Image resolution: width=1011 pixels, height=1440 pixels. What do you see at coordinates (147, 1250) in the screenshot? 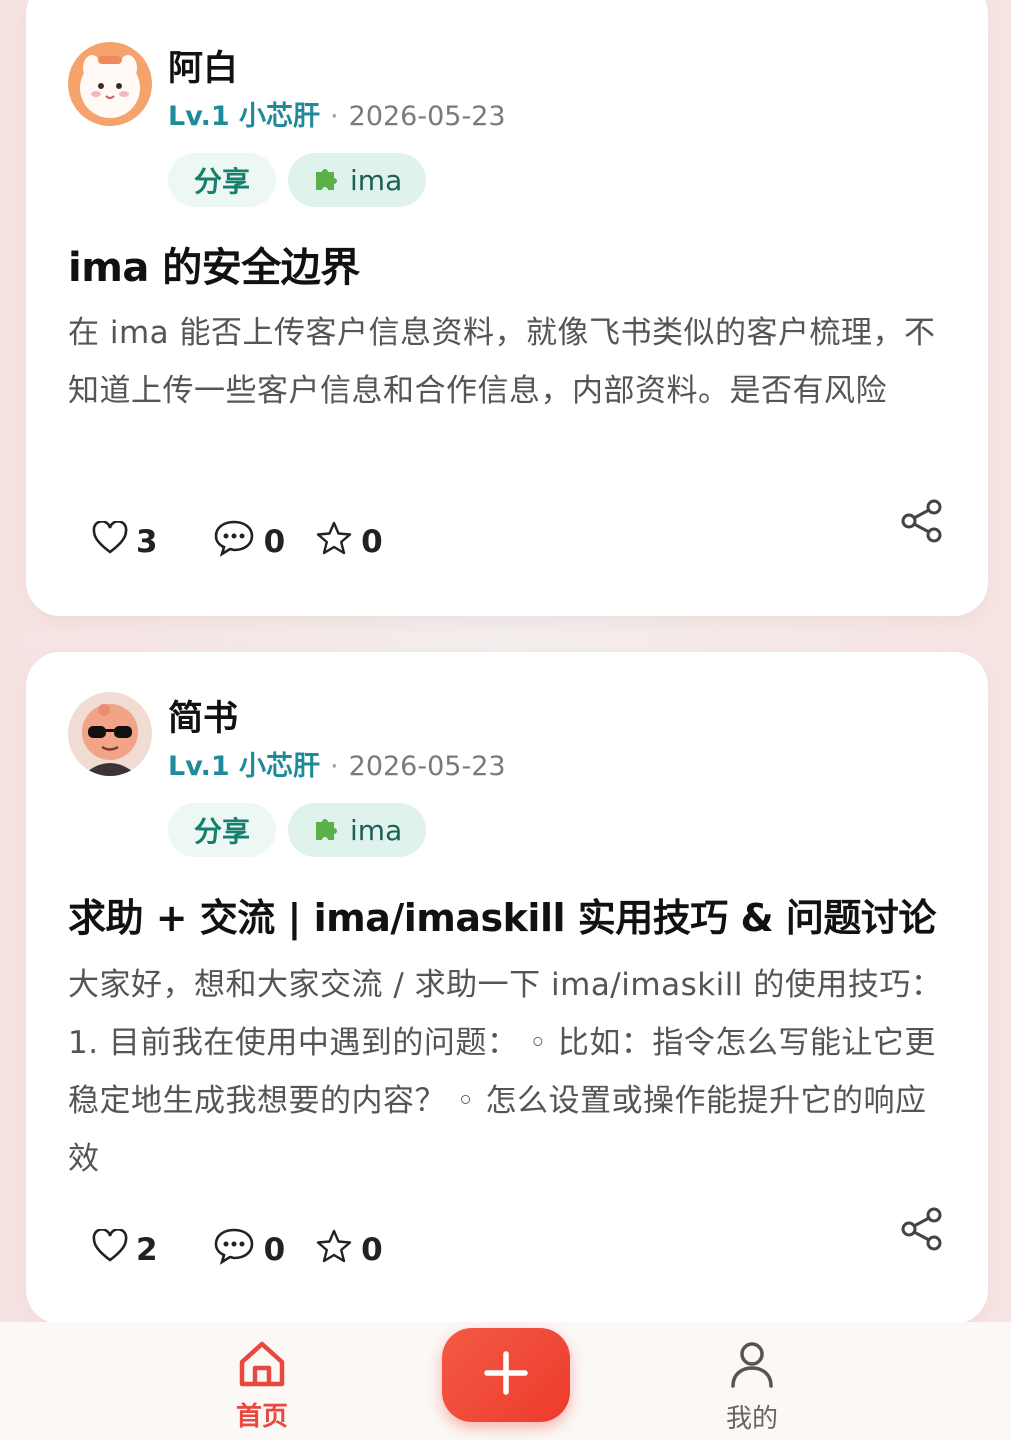
I see `like-count: 2` at bounding box center [147, 1250].